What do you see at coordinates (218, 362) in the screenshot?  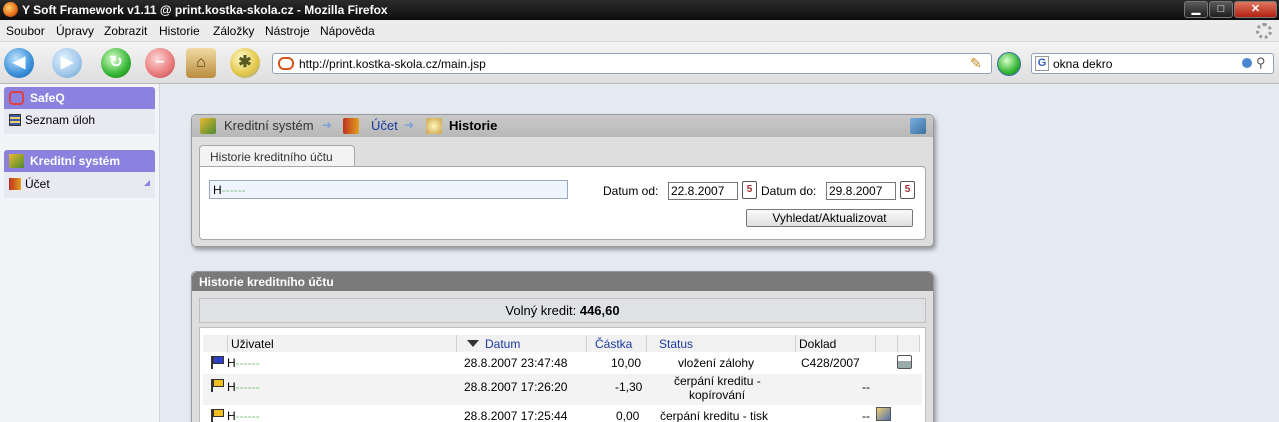 I see `flag-blue-icon` at bounding box center [218, 362].